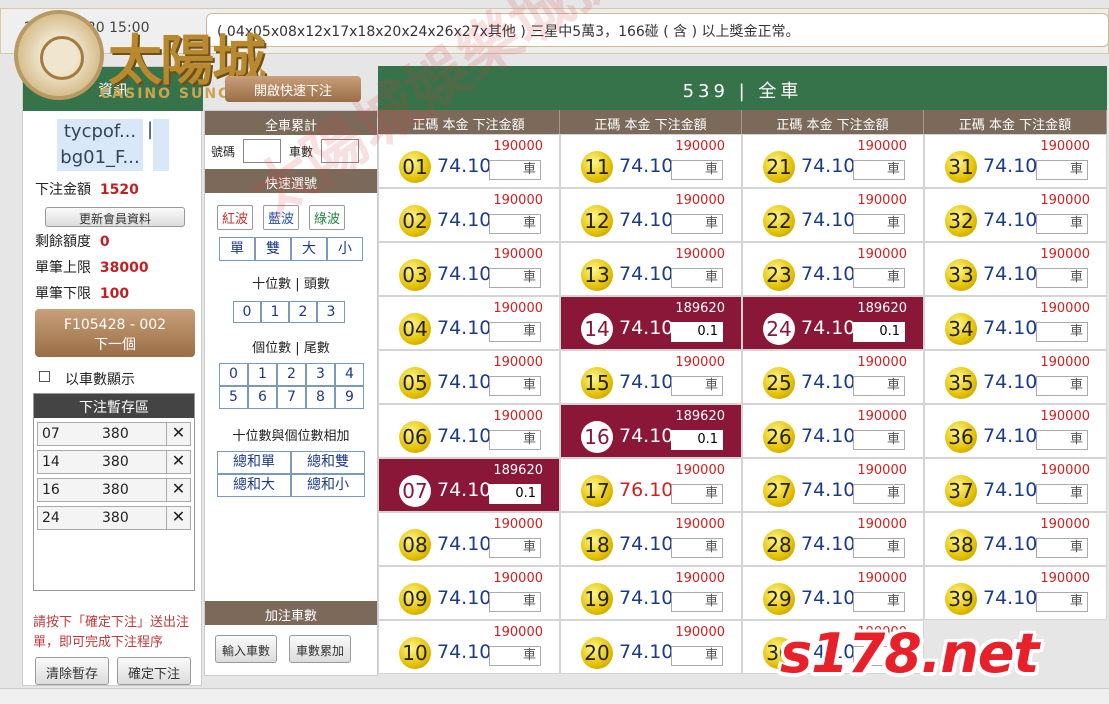 This screenshot has width=1109, height=704. I want to click on number-cell: 37 74.10 190000 車, so click(1015, 485).